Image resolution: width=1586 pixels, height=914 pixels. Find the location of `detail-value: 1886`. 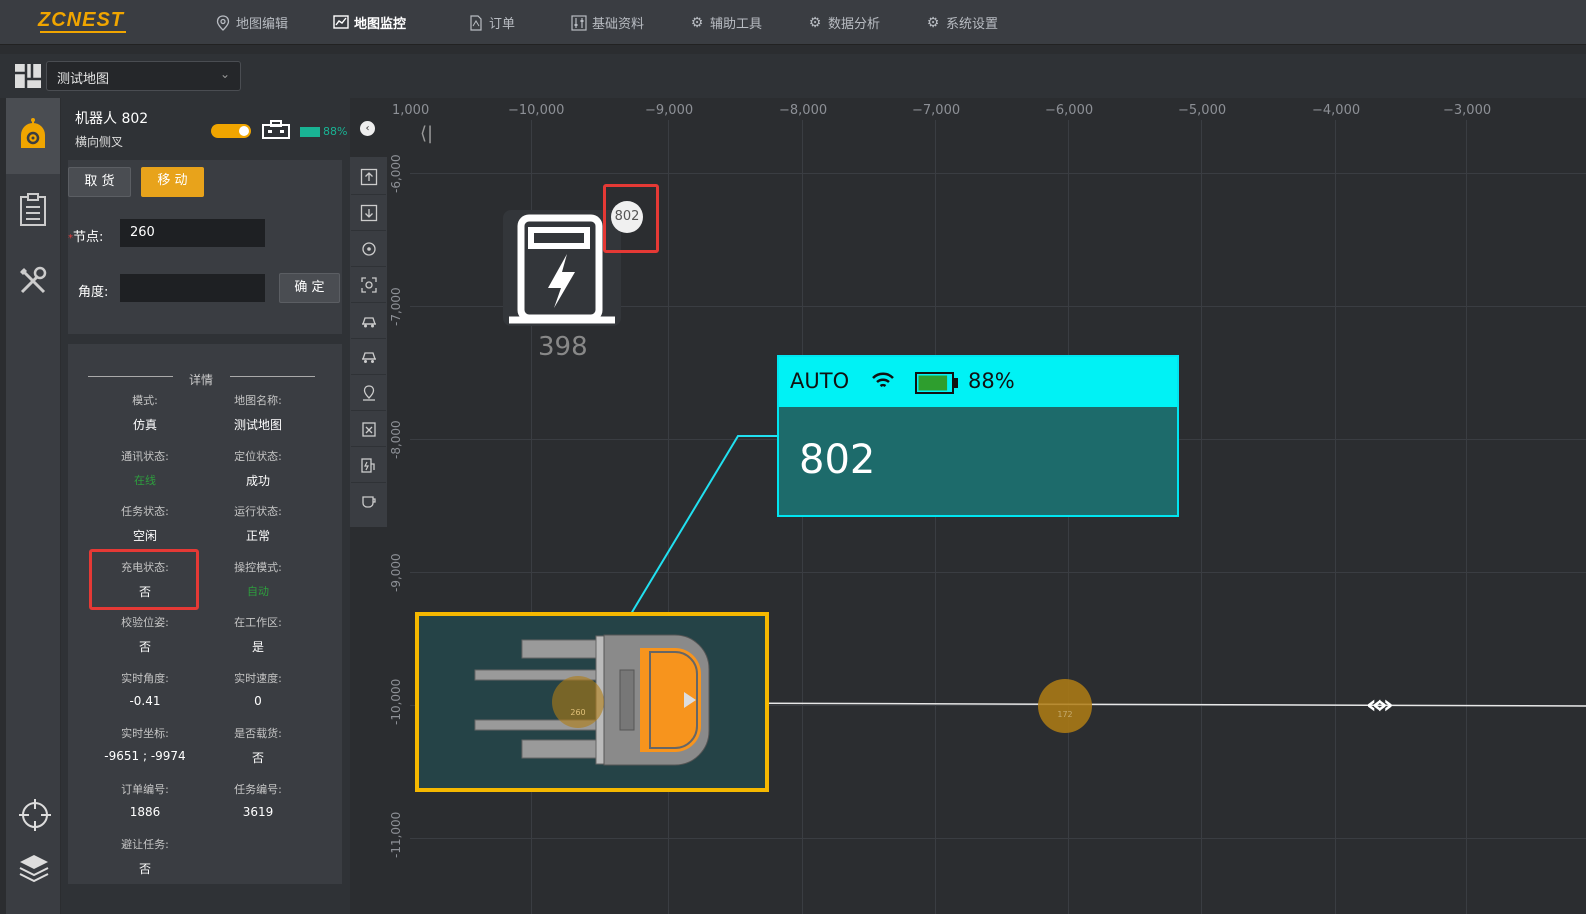

detail-value: 1886 is located at coordinates (145, 811).